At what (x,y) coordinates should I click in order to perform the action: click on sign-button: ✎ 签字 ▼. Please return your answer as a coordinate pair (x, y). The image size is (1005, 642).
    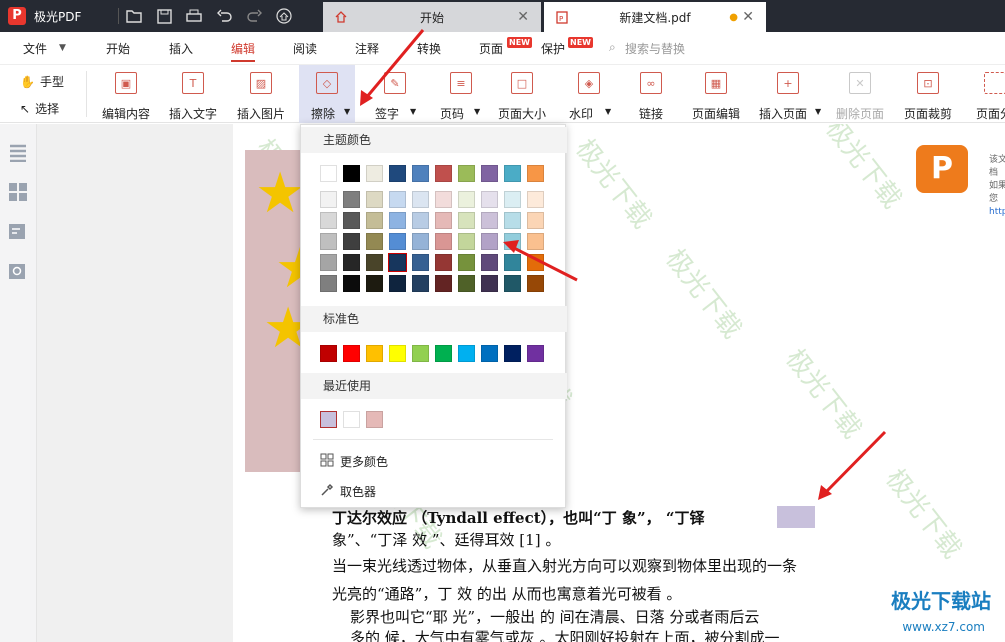
    Looking at the image, I should click on (395, 94).